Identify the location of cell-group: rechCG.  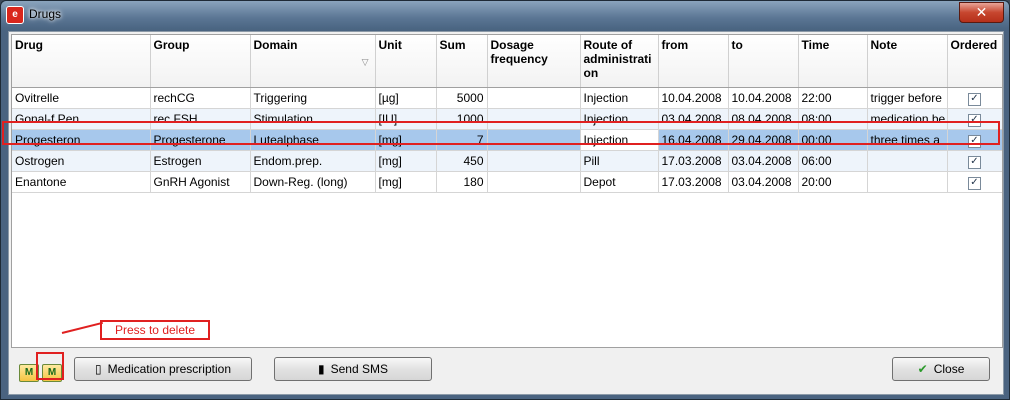
(200, 98).